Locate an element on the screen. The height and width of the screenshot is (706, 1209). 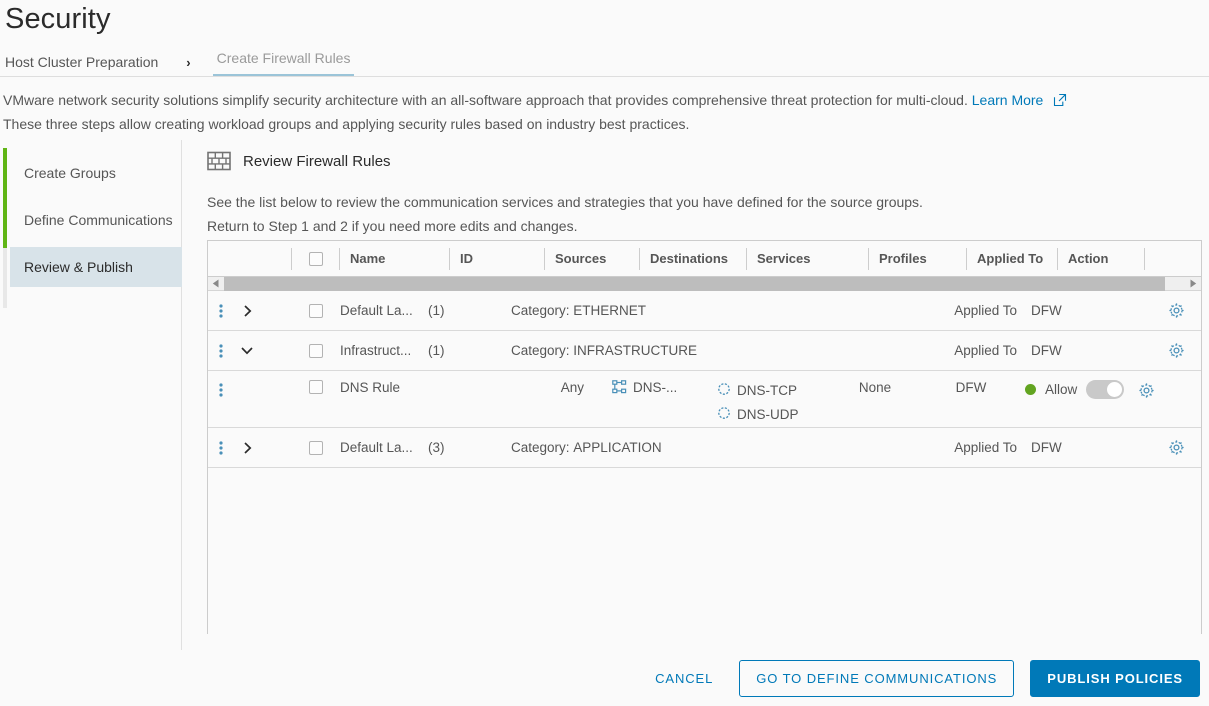
table-header-destinations: Destinations is located at coordinates (693, 258).